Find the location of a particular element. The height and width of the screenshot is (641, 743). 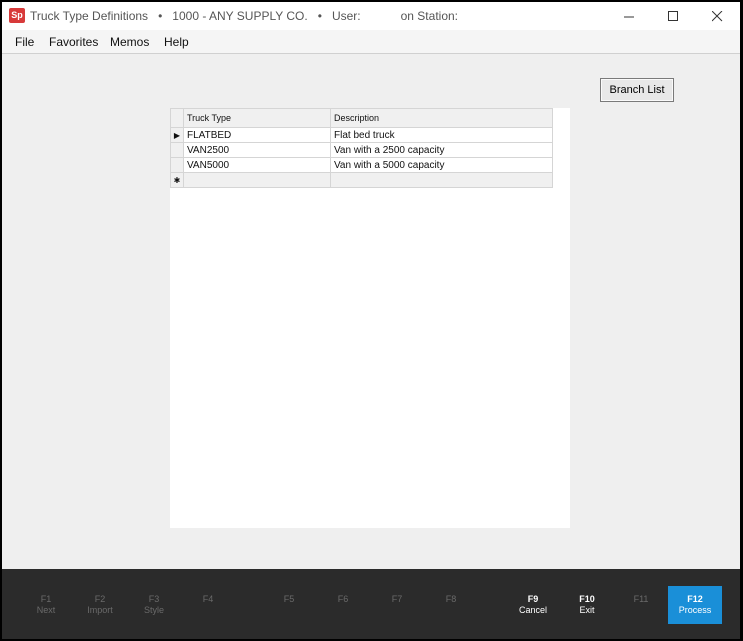

close-icon is located at coordinates (716, 15).